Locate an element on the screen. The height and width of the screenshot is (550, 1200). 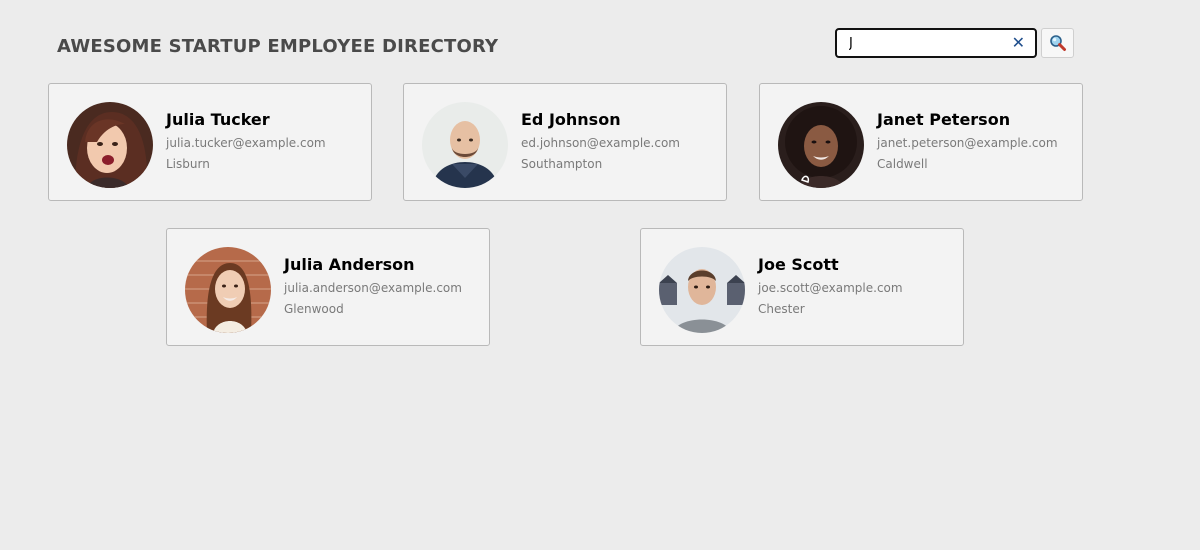
employee-email: janet.peterson@example.com is located at coordinates (967, 143).